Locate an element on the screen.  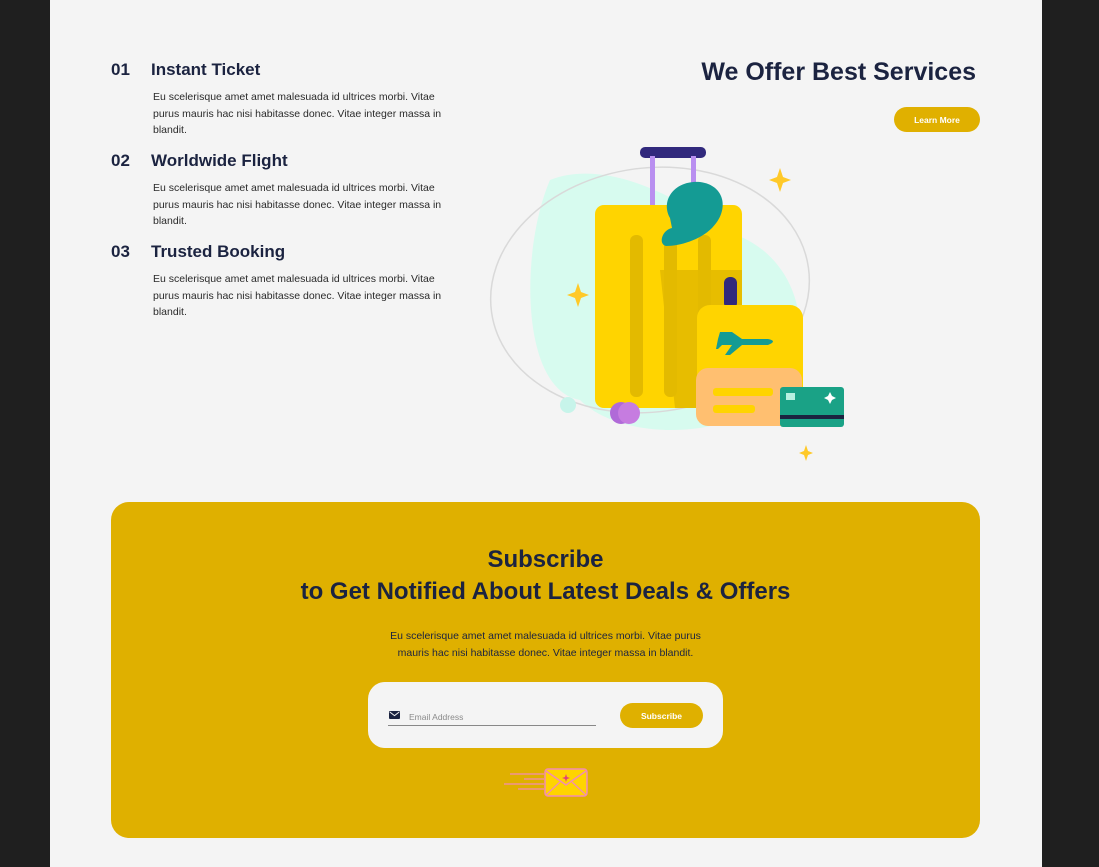
service-title: Trusted Booking is located at coordinates (218, 251).